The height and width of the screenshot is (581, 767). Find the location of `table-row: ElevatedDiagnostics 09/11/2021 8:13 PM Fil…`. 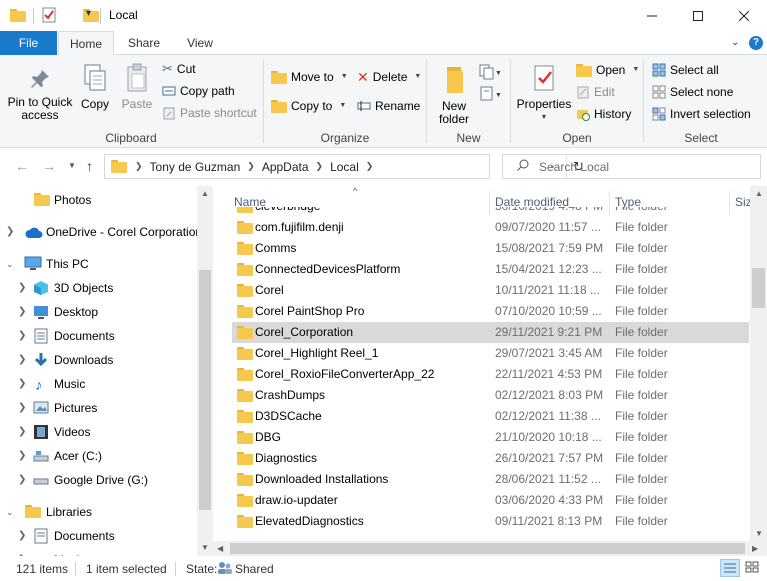

table-row: ElevatedDiagnostics 09/11/2021 8:13 PM Fil… is located at coordinates (490, 521).